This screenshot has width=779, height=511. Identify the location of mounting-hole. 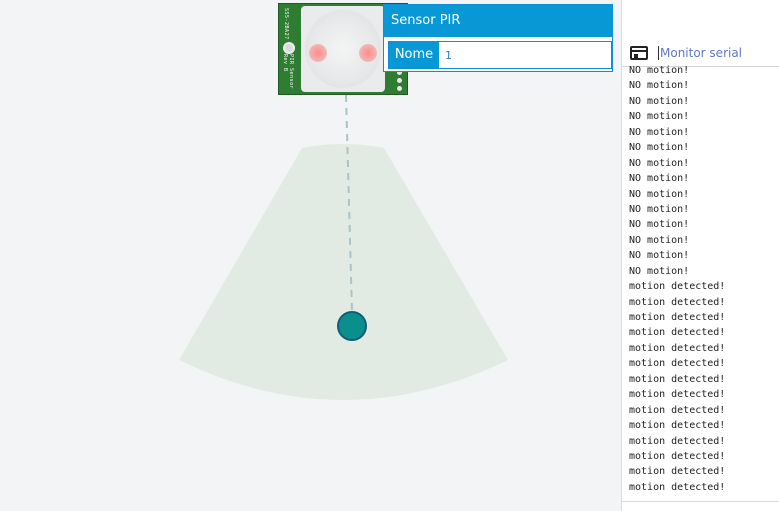
(289, 48).